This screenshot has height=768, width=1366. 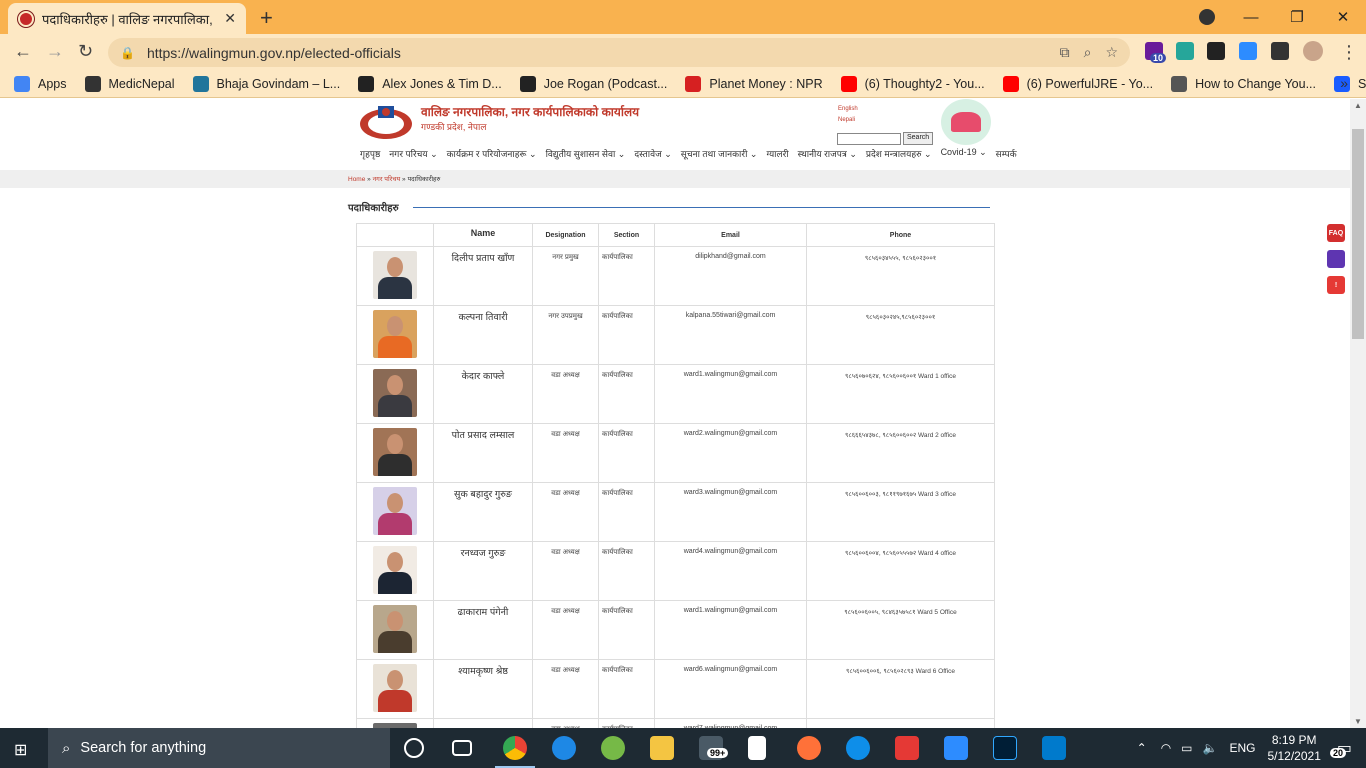 What do you see at coordinates (1006, 153) in the screenshot?
I see `nav-item: सम्पर्क` at bounding box center [1006, 153].